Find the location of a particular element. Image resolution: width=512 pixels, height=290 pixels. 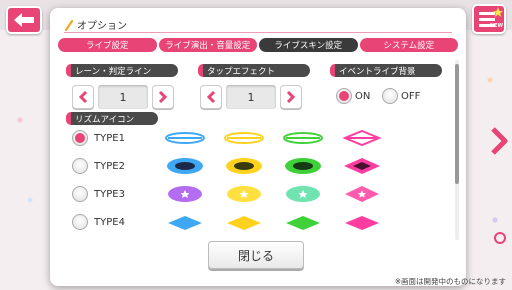

tab-live-effect-volume: ライブ演出・音量設定 is located at coordinates (207, 45).